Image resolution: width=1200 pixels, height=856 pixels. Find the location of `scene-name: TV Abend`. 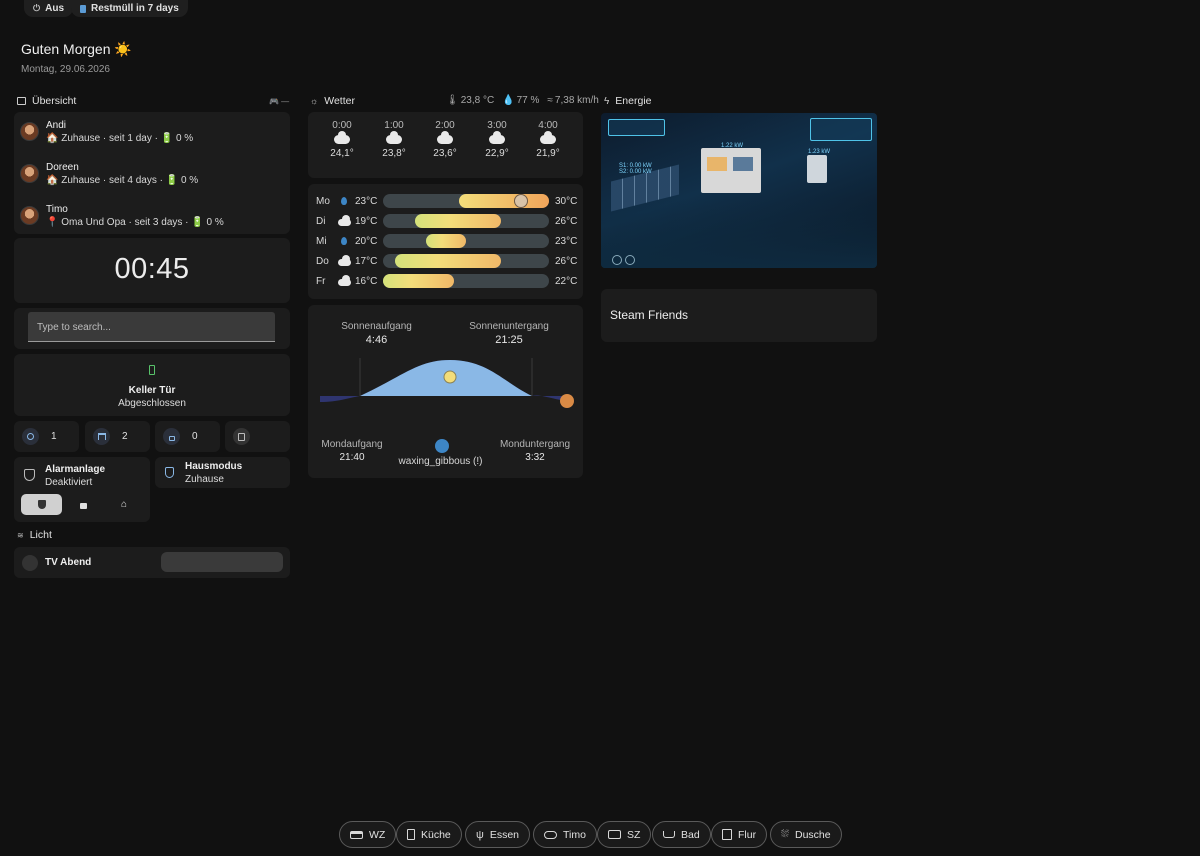

scene-name: TV Abend is located at coordinates (68, 562).